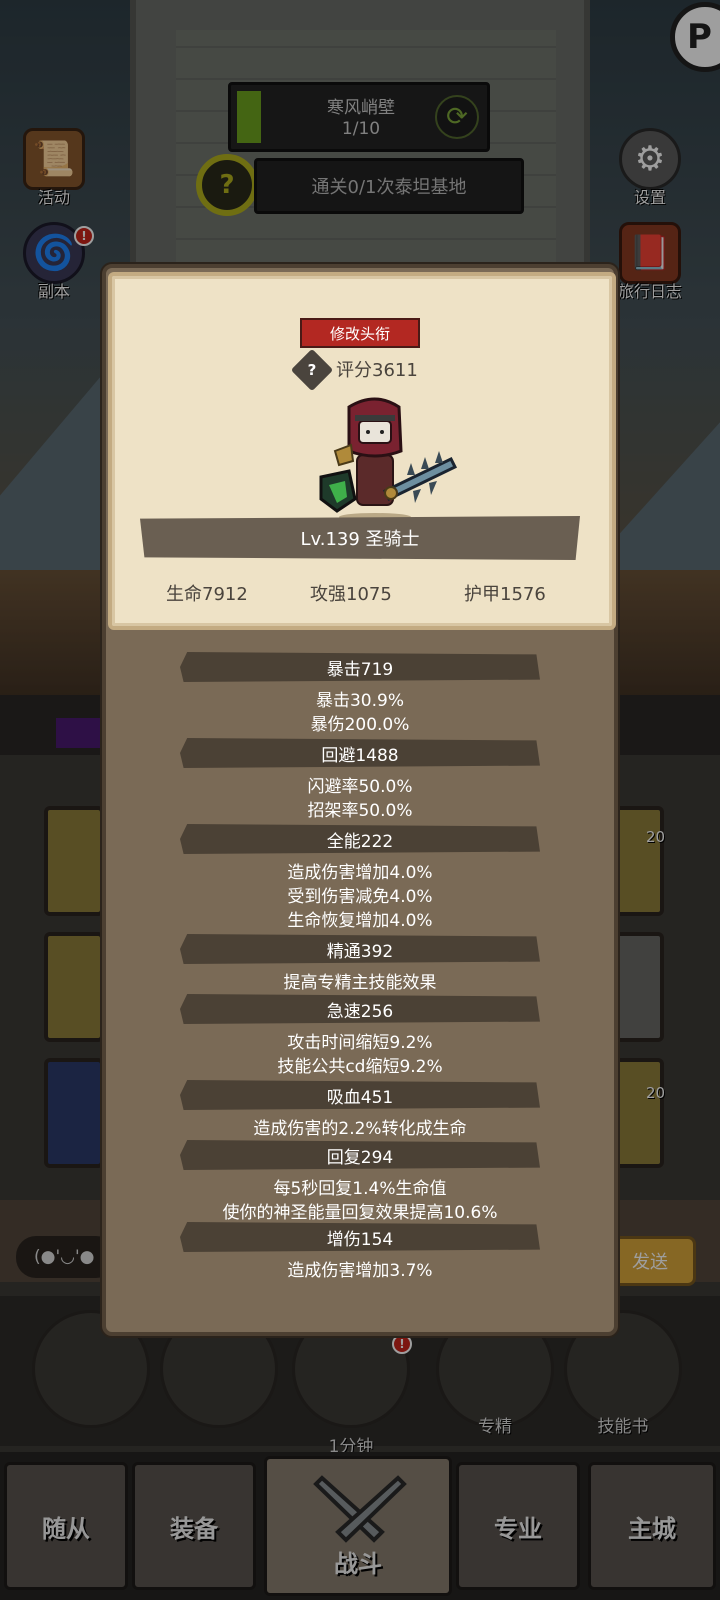  Describe the element at coordinates (377, 370) in the screenshot. I see `score-label: 评分3611` at that location.